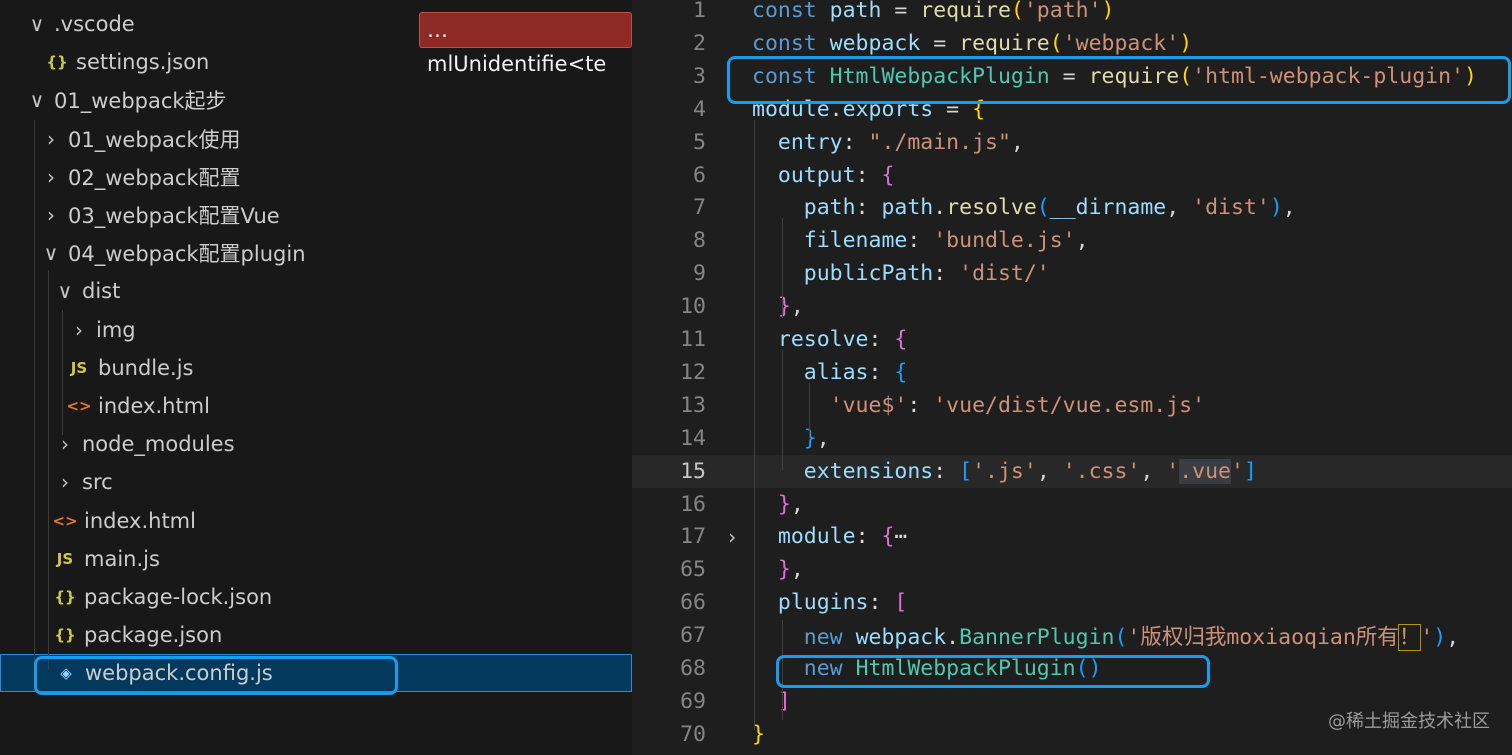 The height and width of the screenshot is (755, 1512). Describe the element at coordinates (1004, 274) in the screenshot. I see `code-token: 'dist/'` at that location.